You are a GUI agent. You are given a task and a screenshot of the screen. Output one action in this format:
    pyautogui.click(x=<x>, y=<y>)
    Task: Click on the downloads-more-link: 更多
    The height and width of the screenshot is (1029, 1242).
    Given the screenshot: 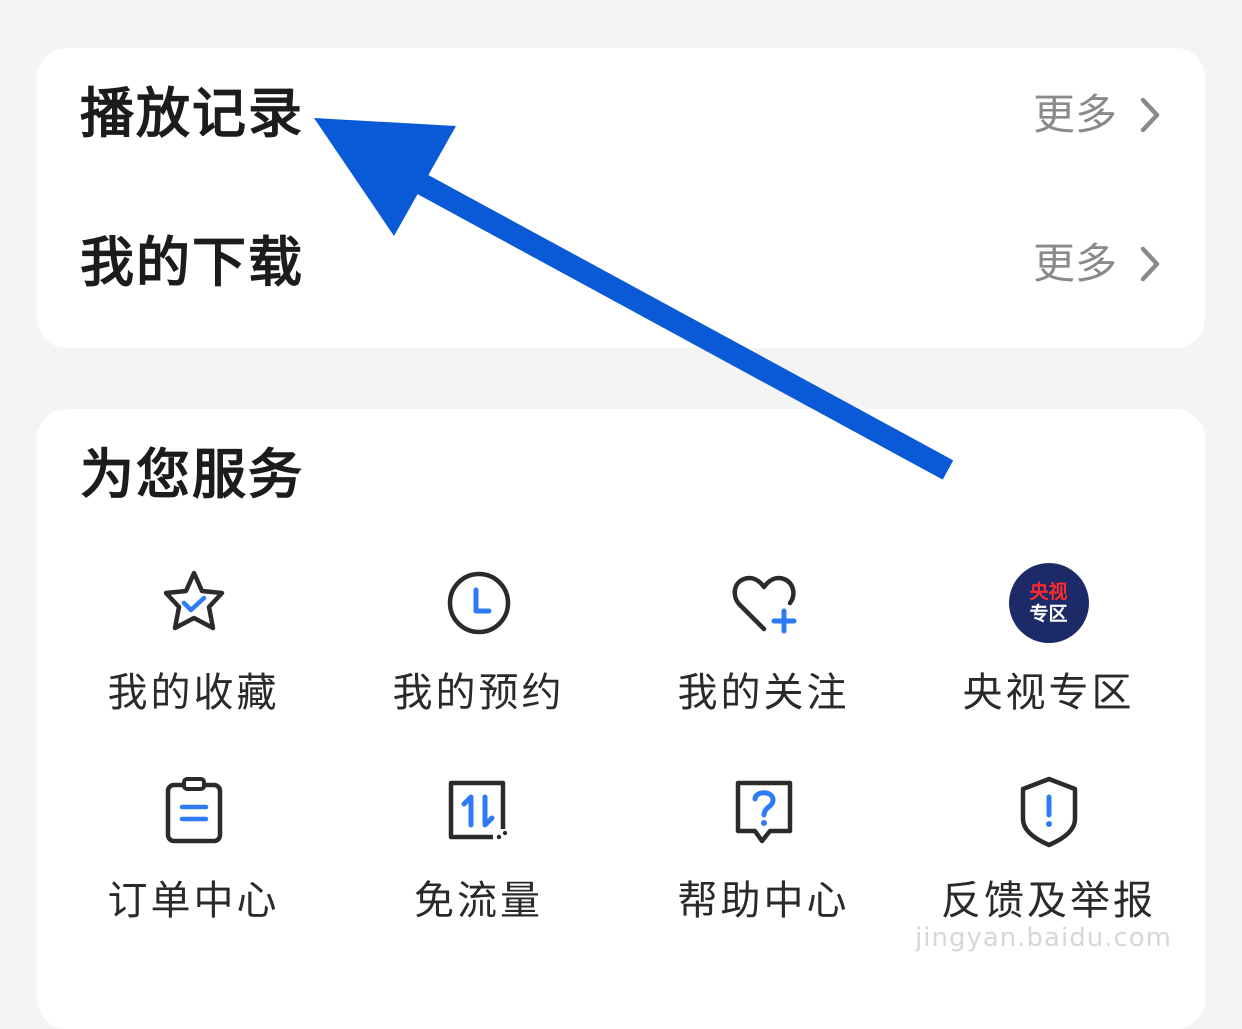 What is the action you would take?
    pyautogui.click(x=1097, y=264)
    